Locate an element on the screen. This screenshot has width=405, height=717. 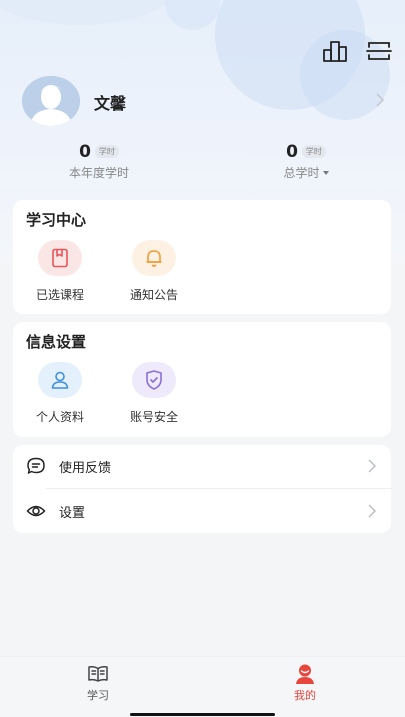
settings-row: 设置 is located at coordinates (202, 511).